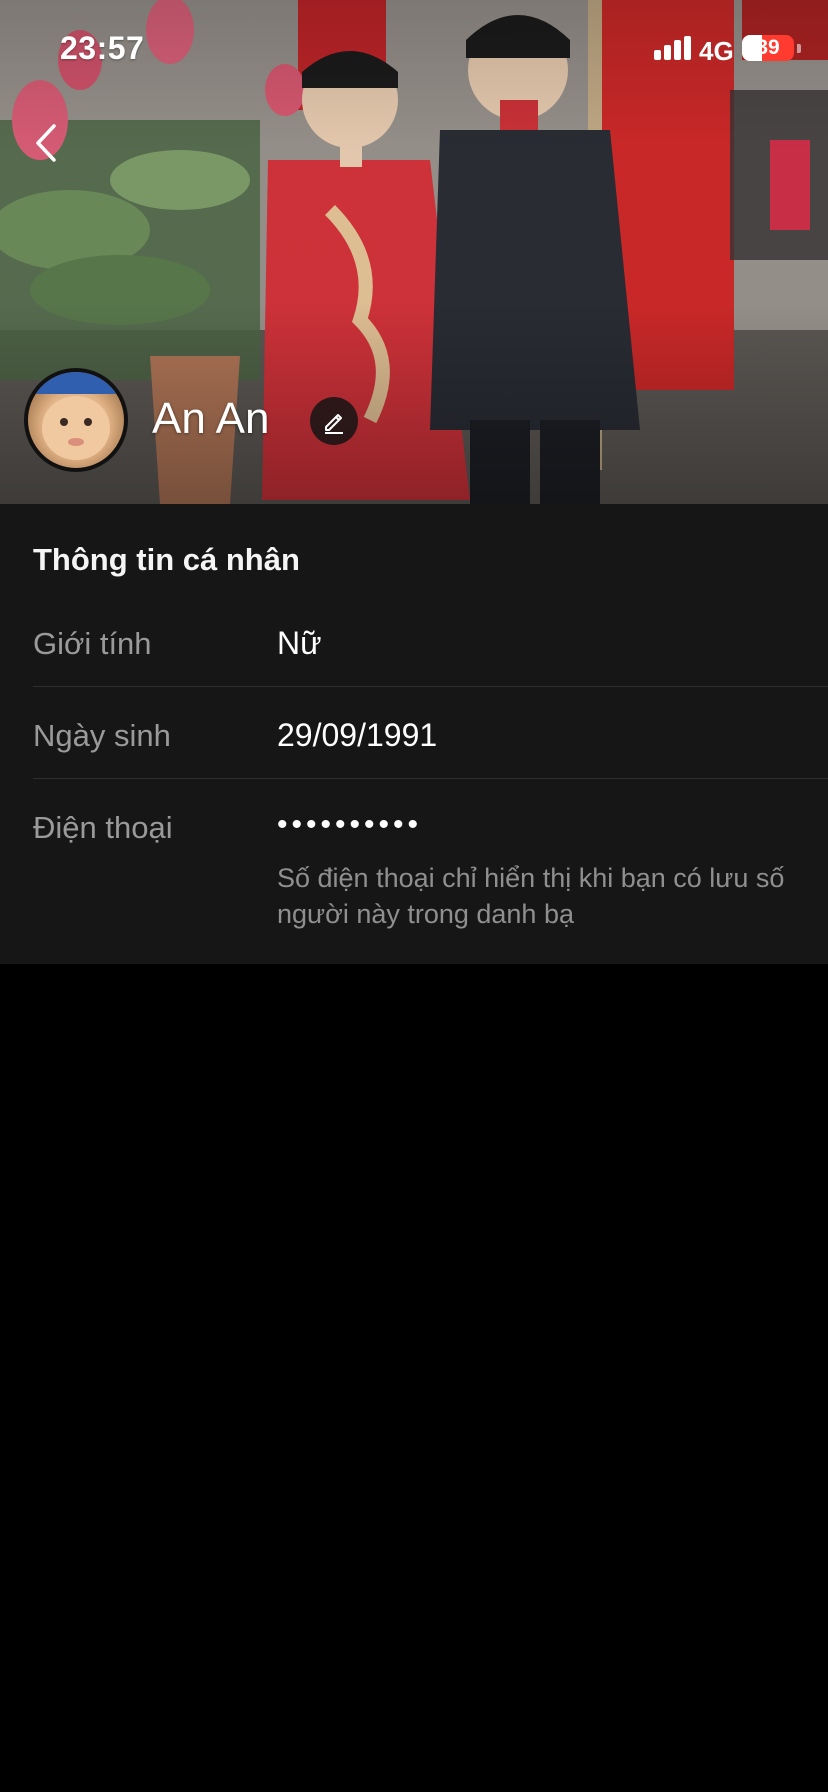 The image size is (828, 1792). Describe the element at coordinates (102, 48) in the screenshot. I see `status-time: 23:57` at that location.